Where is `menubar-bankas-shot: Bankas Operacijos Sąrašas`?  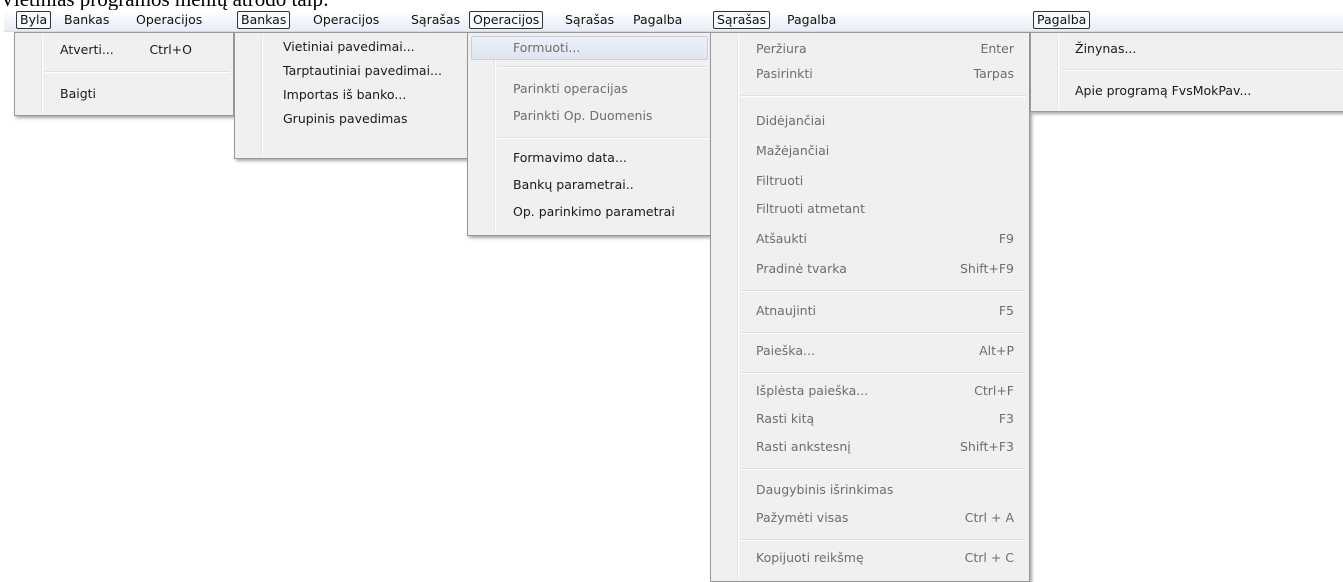 menubar-bankas-shot: Bankas Operacijos Sąrašas is located at coordinates (350, 21).